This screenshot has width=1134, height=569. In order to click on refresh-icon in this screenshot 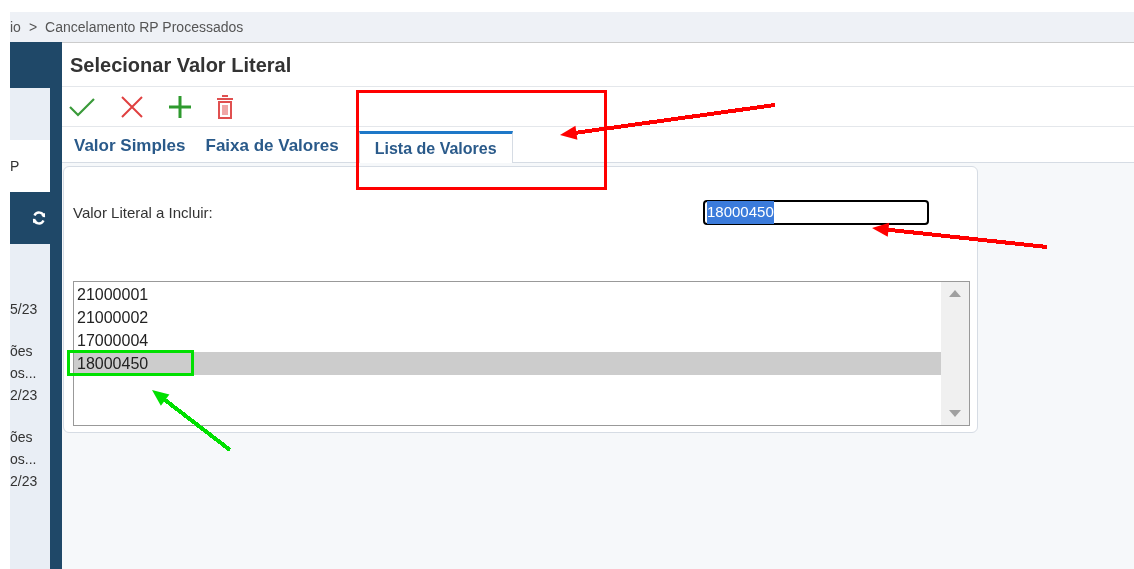, I will do `click(39, 218)`.